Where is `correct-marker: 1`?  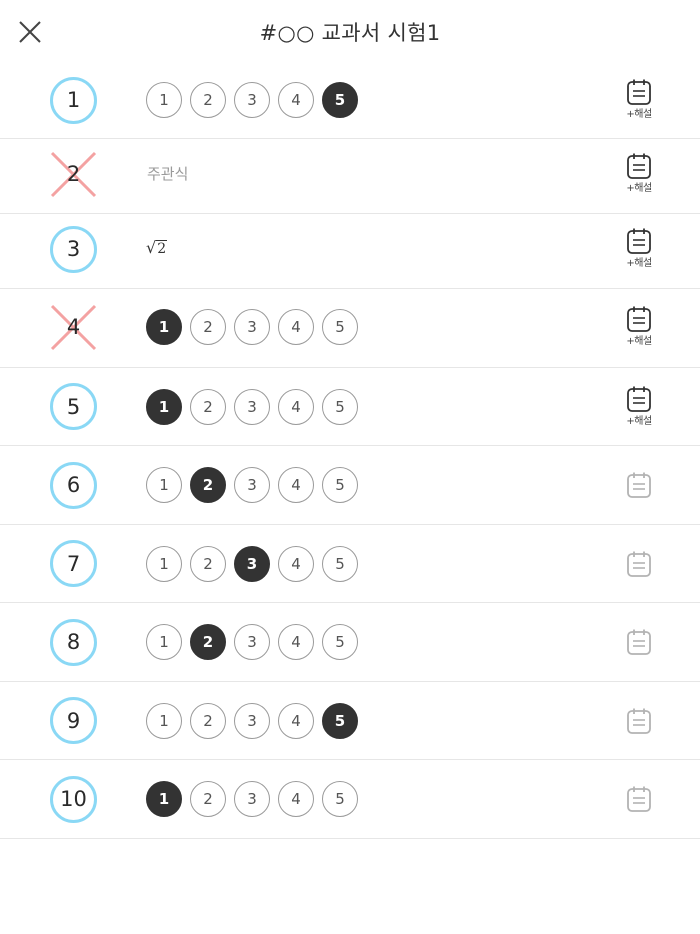 correct-marker: 1 is located at coordinates (73, 100).